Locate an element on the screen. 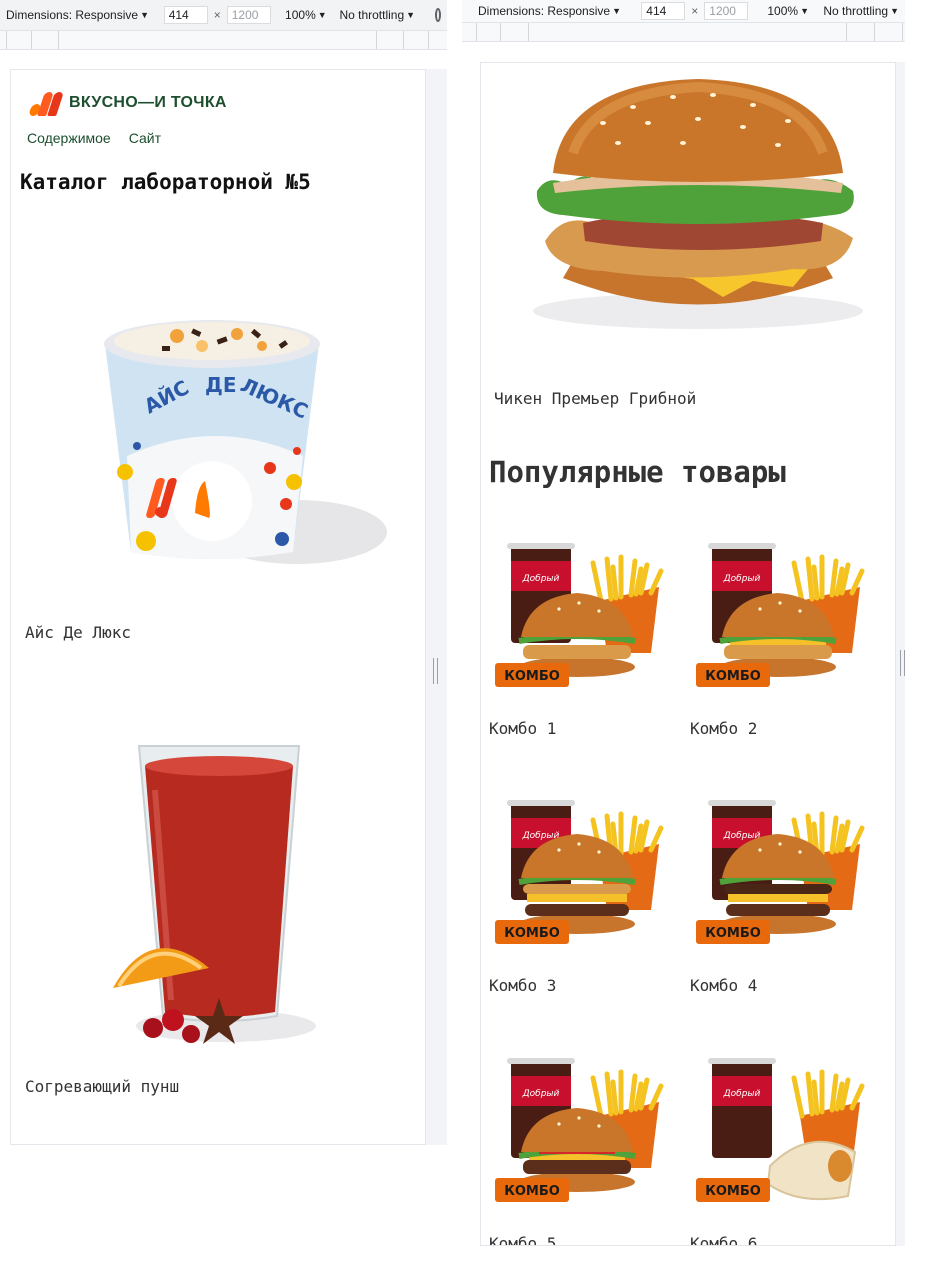 Image resolution: width=929 pixels, height=1262 pixels. top-nav: Содержимое Сайт is located at coordinates (94, 138).